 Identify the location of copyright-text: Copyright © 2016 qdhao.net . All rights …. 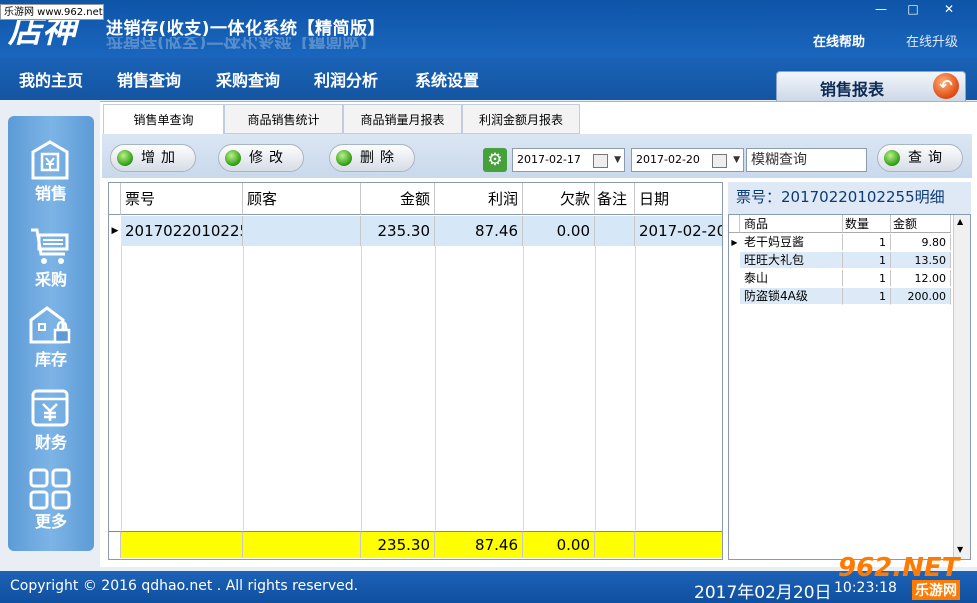
(184, 586).